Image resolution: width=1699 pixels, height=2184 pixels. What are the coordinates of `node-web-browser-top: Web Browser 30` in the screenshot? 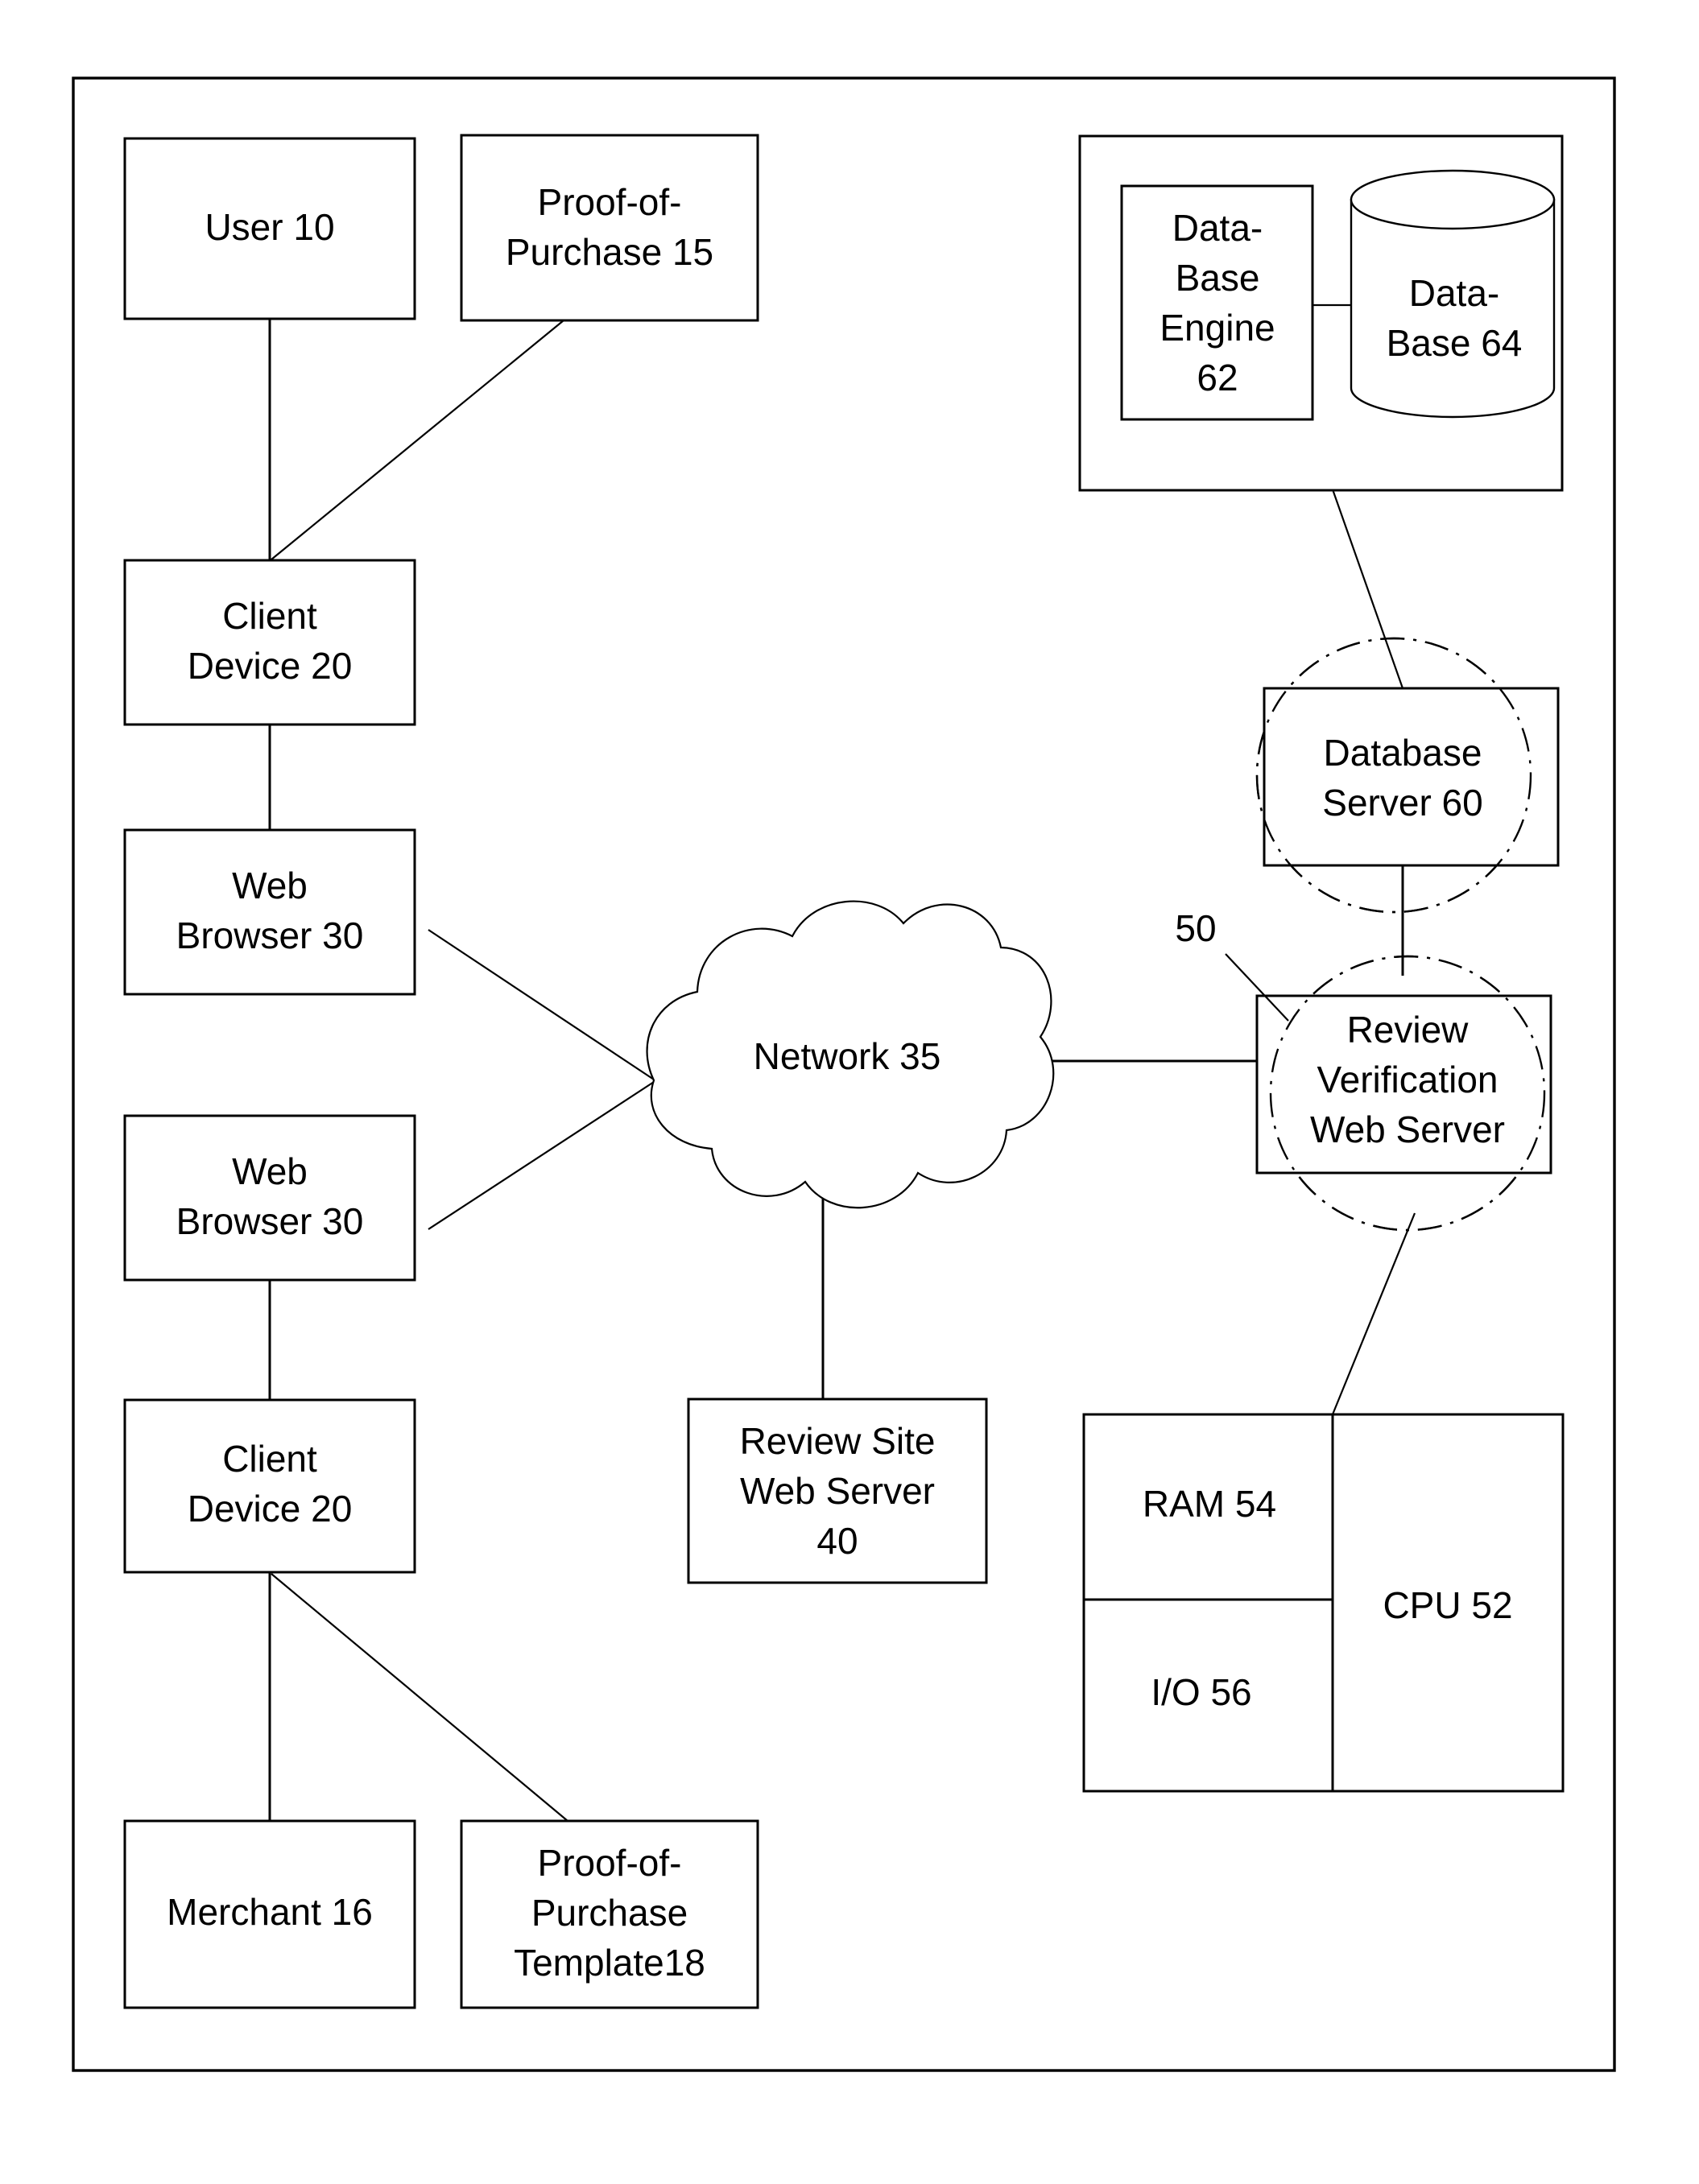 It's located at (269, 912).